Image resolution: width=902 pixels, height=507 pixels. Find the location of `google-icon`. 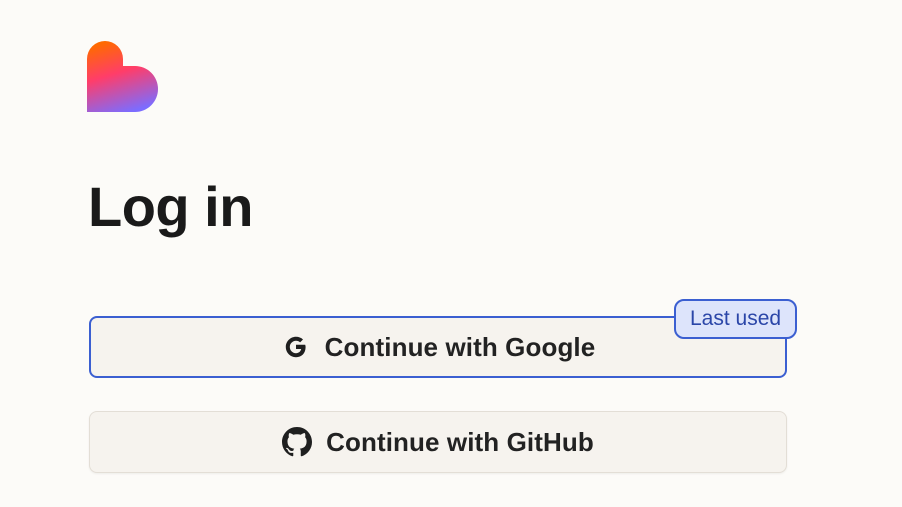

google-icon is located at coordinates (296, 347).